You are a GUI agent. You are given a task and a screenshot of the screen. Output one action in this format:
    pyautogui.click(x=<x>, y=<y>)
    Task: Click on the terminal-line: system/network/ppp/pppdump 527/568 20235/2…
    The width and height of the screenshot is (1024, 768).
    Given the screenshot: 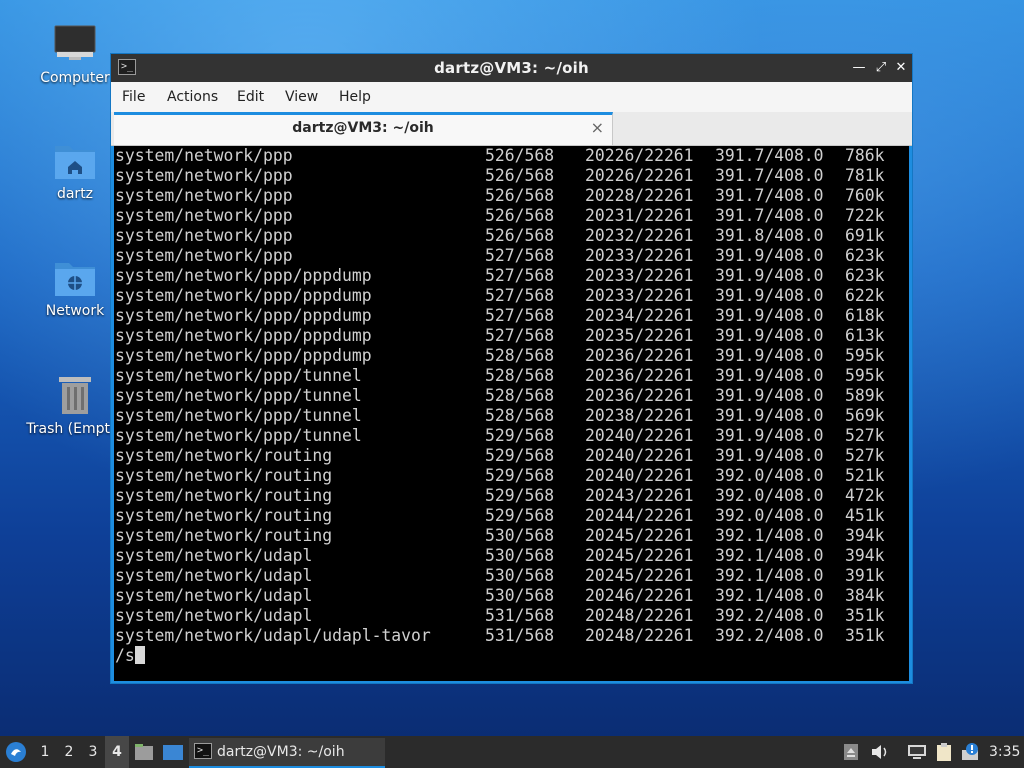 What is the action you would take?
    pyautogui.click(x=511, y=336)
    